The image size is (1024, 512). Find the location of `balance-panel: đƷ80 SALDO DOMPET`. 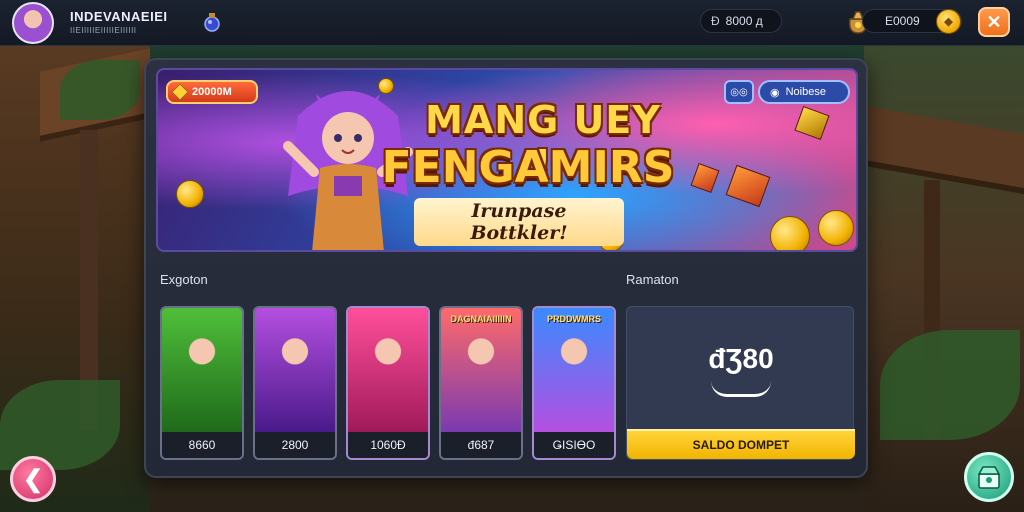

balance-panel: đƷ80 SALDO DOMPET is located at coordinates (740, 383).